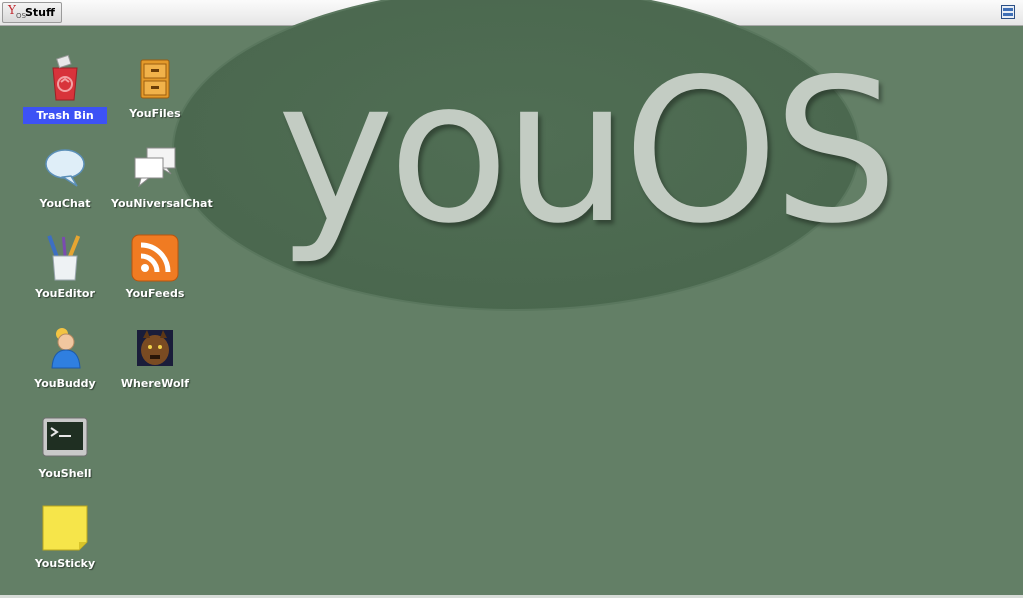 This screenshot has height=598, width=1023. Describe the element at coordinates (65, 77) in the screenshot. I see `trash-bin-icon` at that location.